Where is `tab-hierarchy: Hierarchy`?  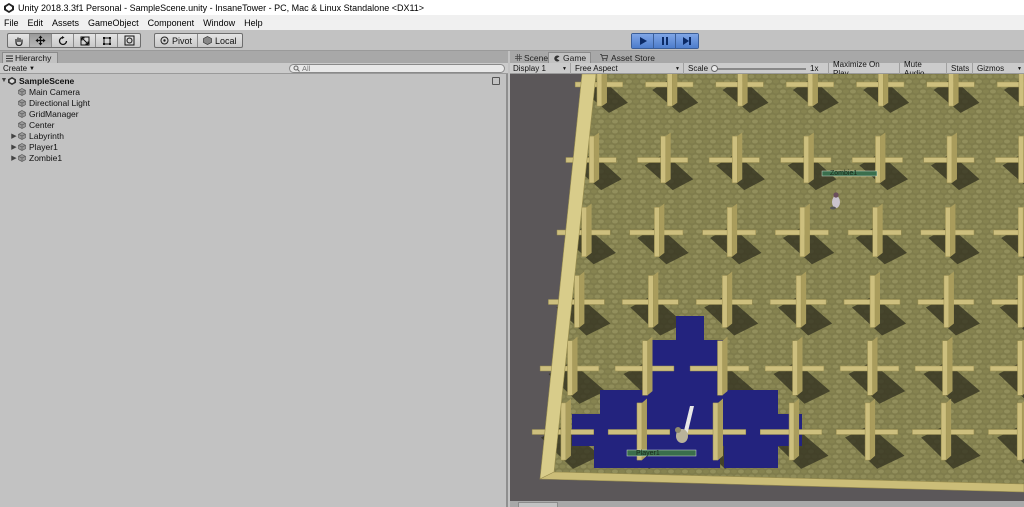 tab-hierarchy: Hierarchy is located at coordinates (30, 57).